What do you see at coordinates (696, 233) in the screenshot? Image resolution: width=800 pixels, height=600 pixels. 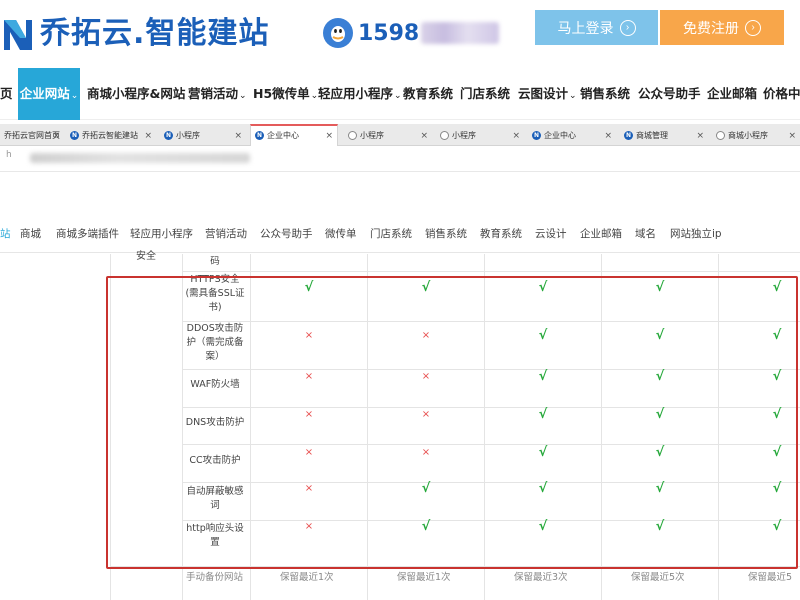 I see `subnav-item-dedicated-ip: 网站独立ip` at bounding box center [696, 233].